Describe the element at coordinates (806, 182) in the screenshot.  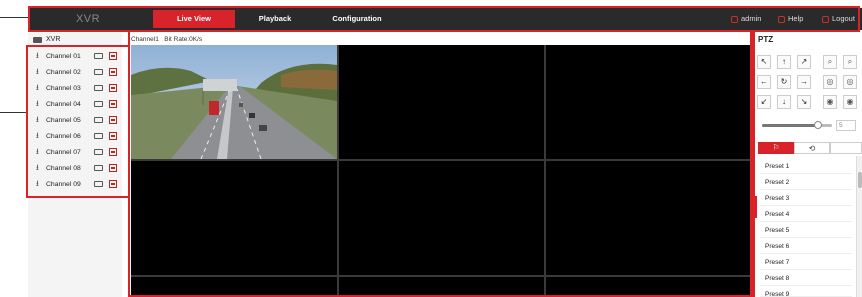
I see `preset-item: Preset 2` at that location.